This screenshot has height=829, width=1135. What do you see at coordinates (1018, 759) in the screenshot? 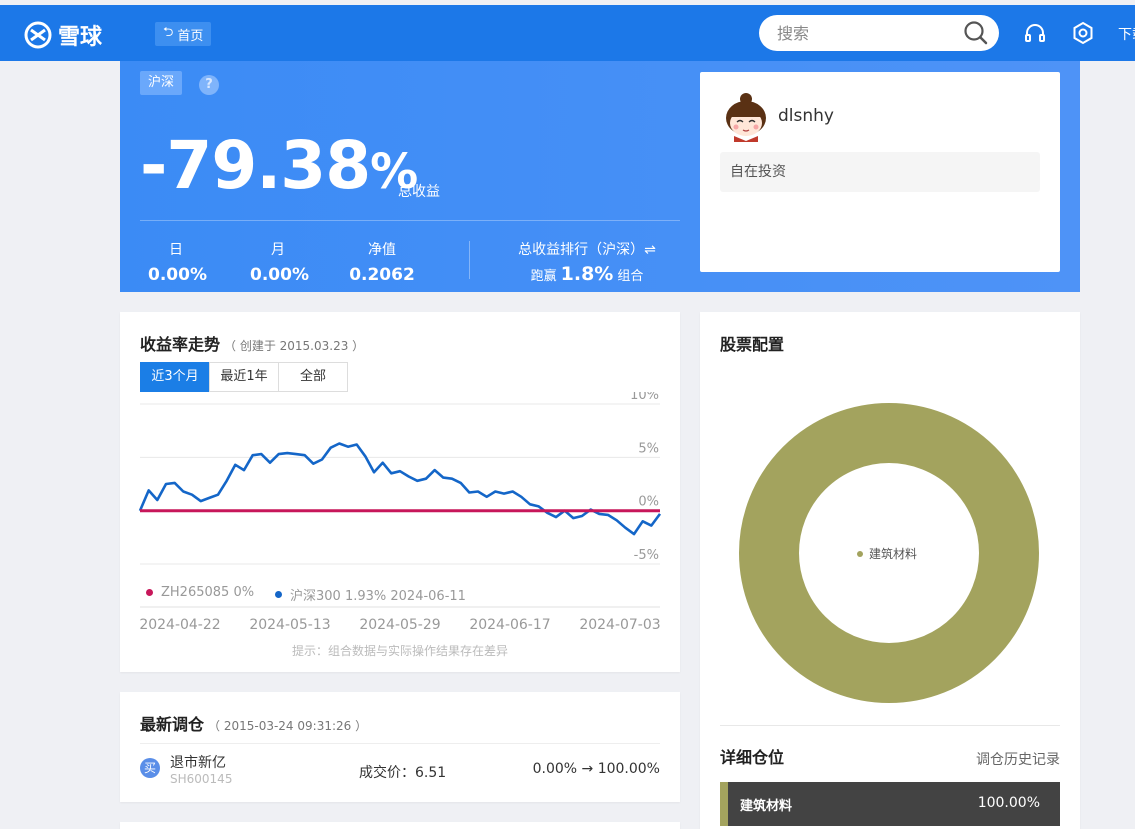
I see `rebalance-history-link: 调仓历史记录` at bounding box center [1018, 759].